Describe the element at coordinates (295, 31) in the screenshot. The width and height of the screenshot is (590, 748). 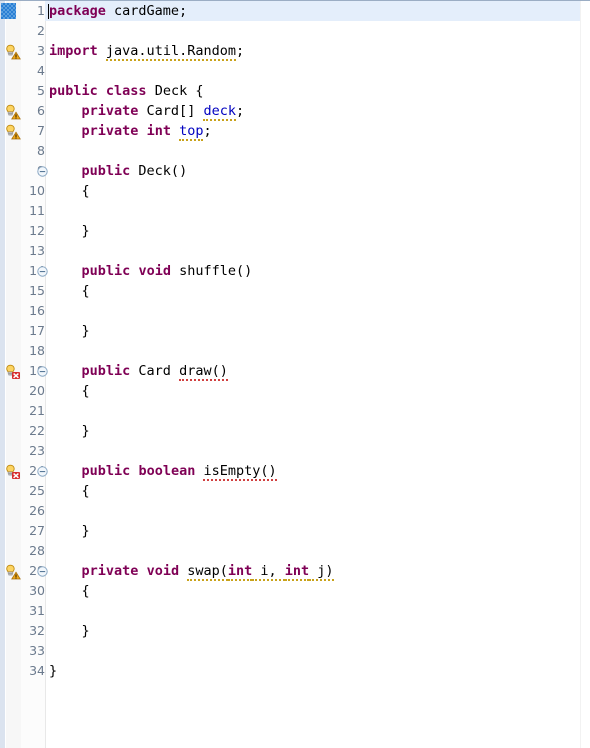
I see `code-line: 2` at that location.